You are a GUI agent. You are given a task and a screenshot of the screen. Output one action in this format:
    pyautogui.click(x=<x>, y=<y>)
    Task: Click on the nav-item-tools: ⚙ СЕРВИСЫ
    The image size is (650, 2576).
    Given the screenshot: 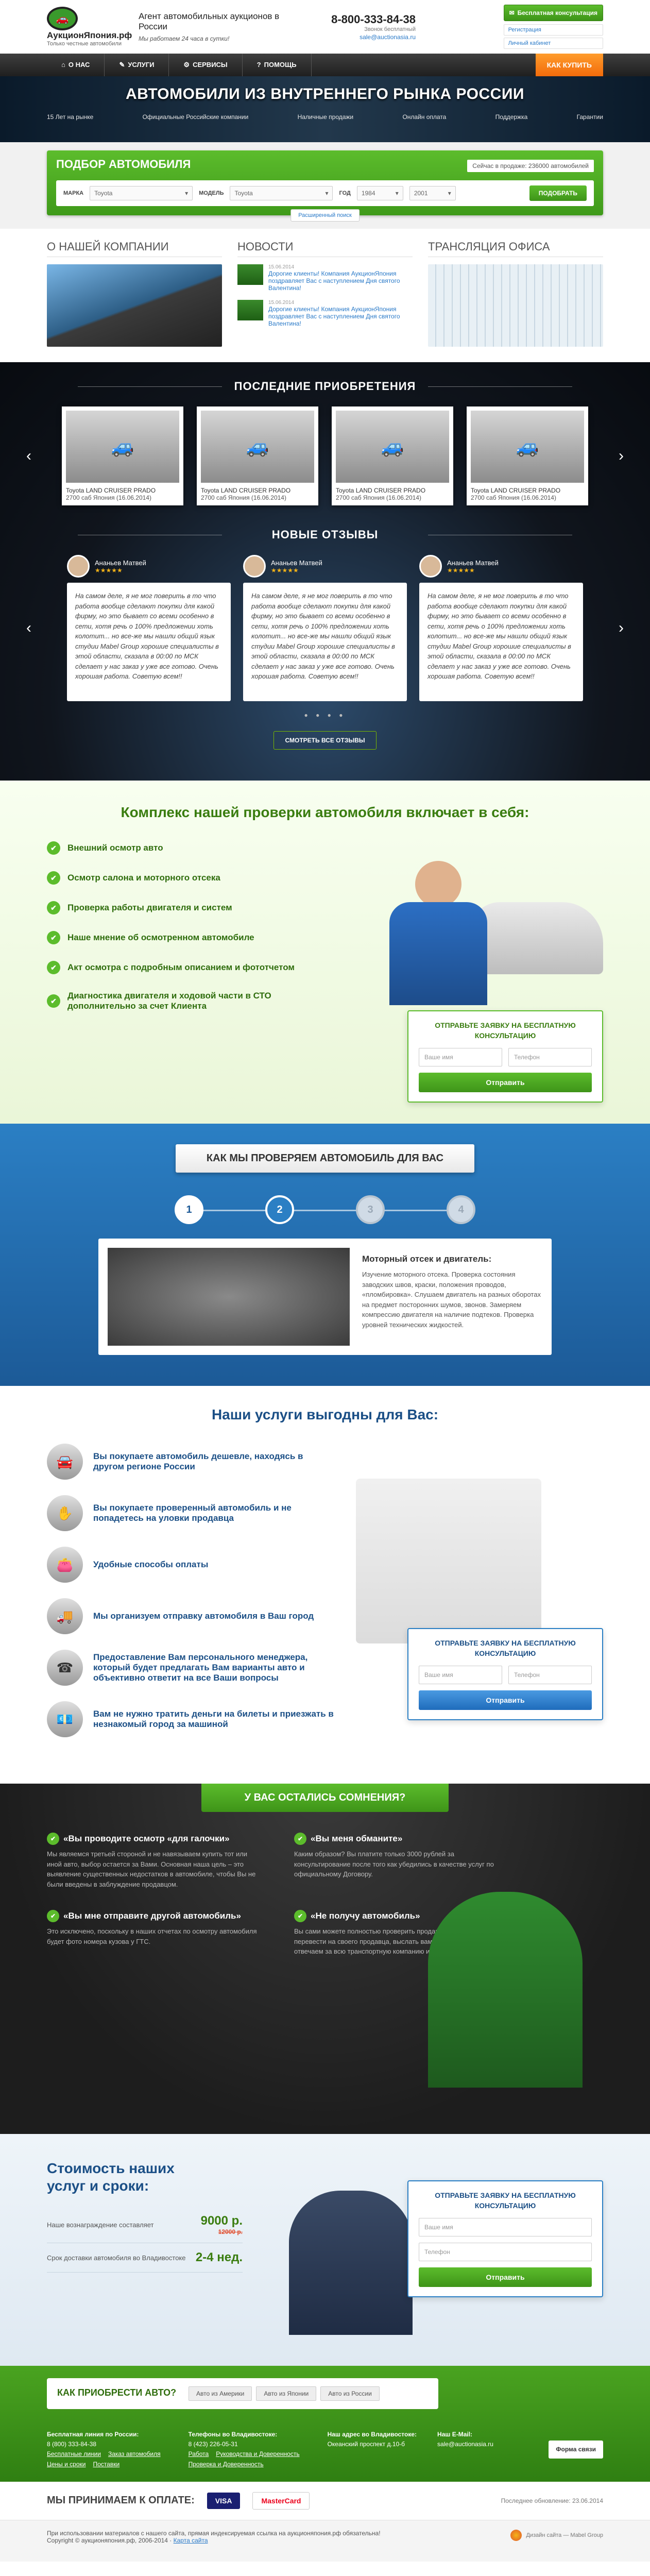 What is the action you would take?
    pyautogui.click(x=206, y=65)
    